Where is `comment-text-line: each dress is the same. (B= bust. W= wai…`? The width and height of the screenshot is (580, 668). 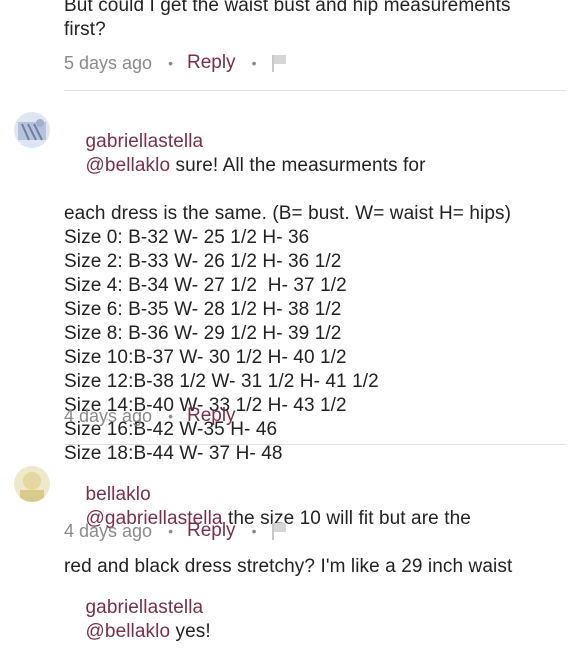
comment-text-line: each dress is the same. (B= bust. W= wai… is located at coordinates (288, 213).